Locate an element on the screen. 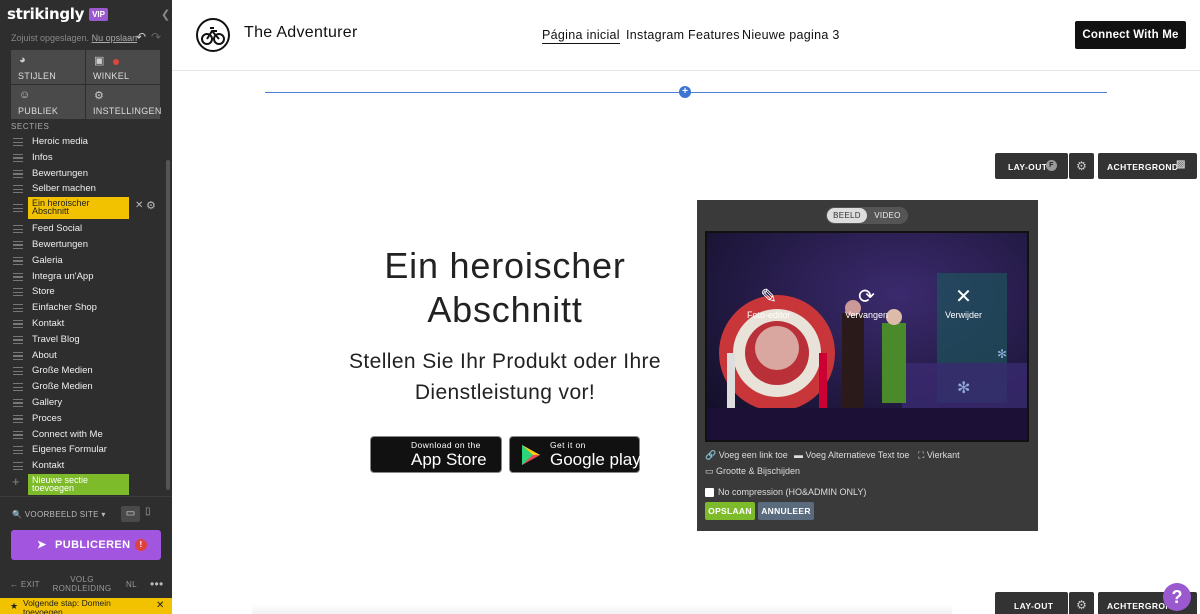 Image resolution: width=1200 pixels, height=614 pixels. tab-image: BEELD is located at coordinates (847, 215).